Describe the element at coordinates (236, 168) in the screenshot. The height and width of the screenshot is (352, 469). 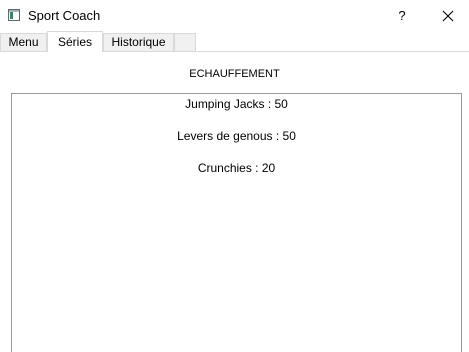
I see `exercise-item: Crunchies : 20` at that location.